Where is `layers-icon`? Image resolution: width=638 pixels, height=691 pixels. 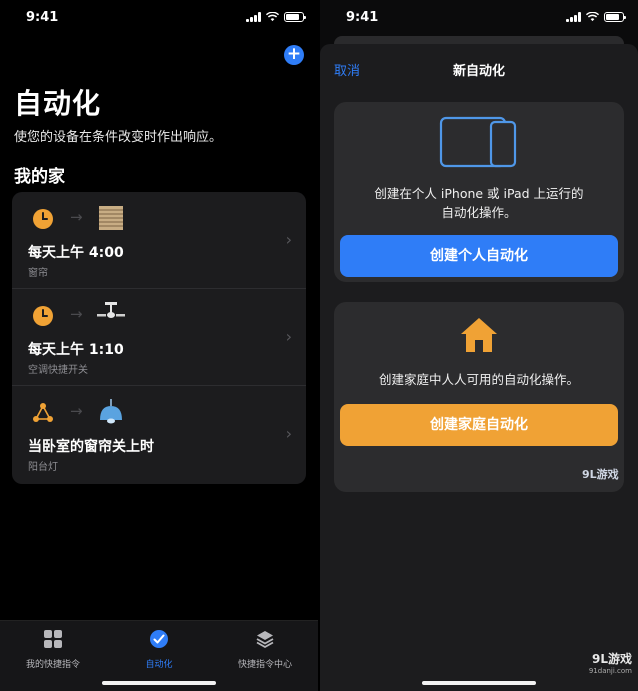
layers-icon is located at coordinates (265, 640).